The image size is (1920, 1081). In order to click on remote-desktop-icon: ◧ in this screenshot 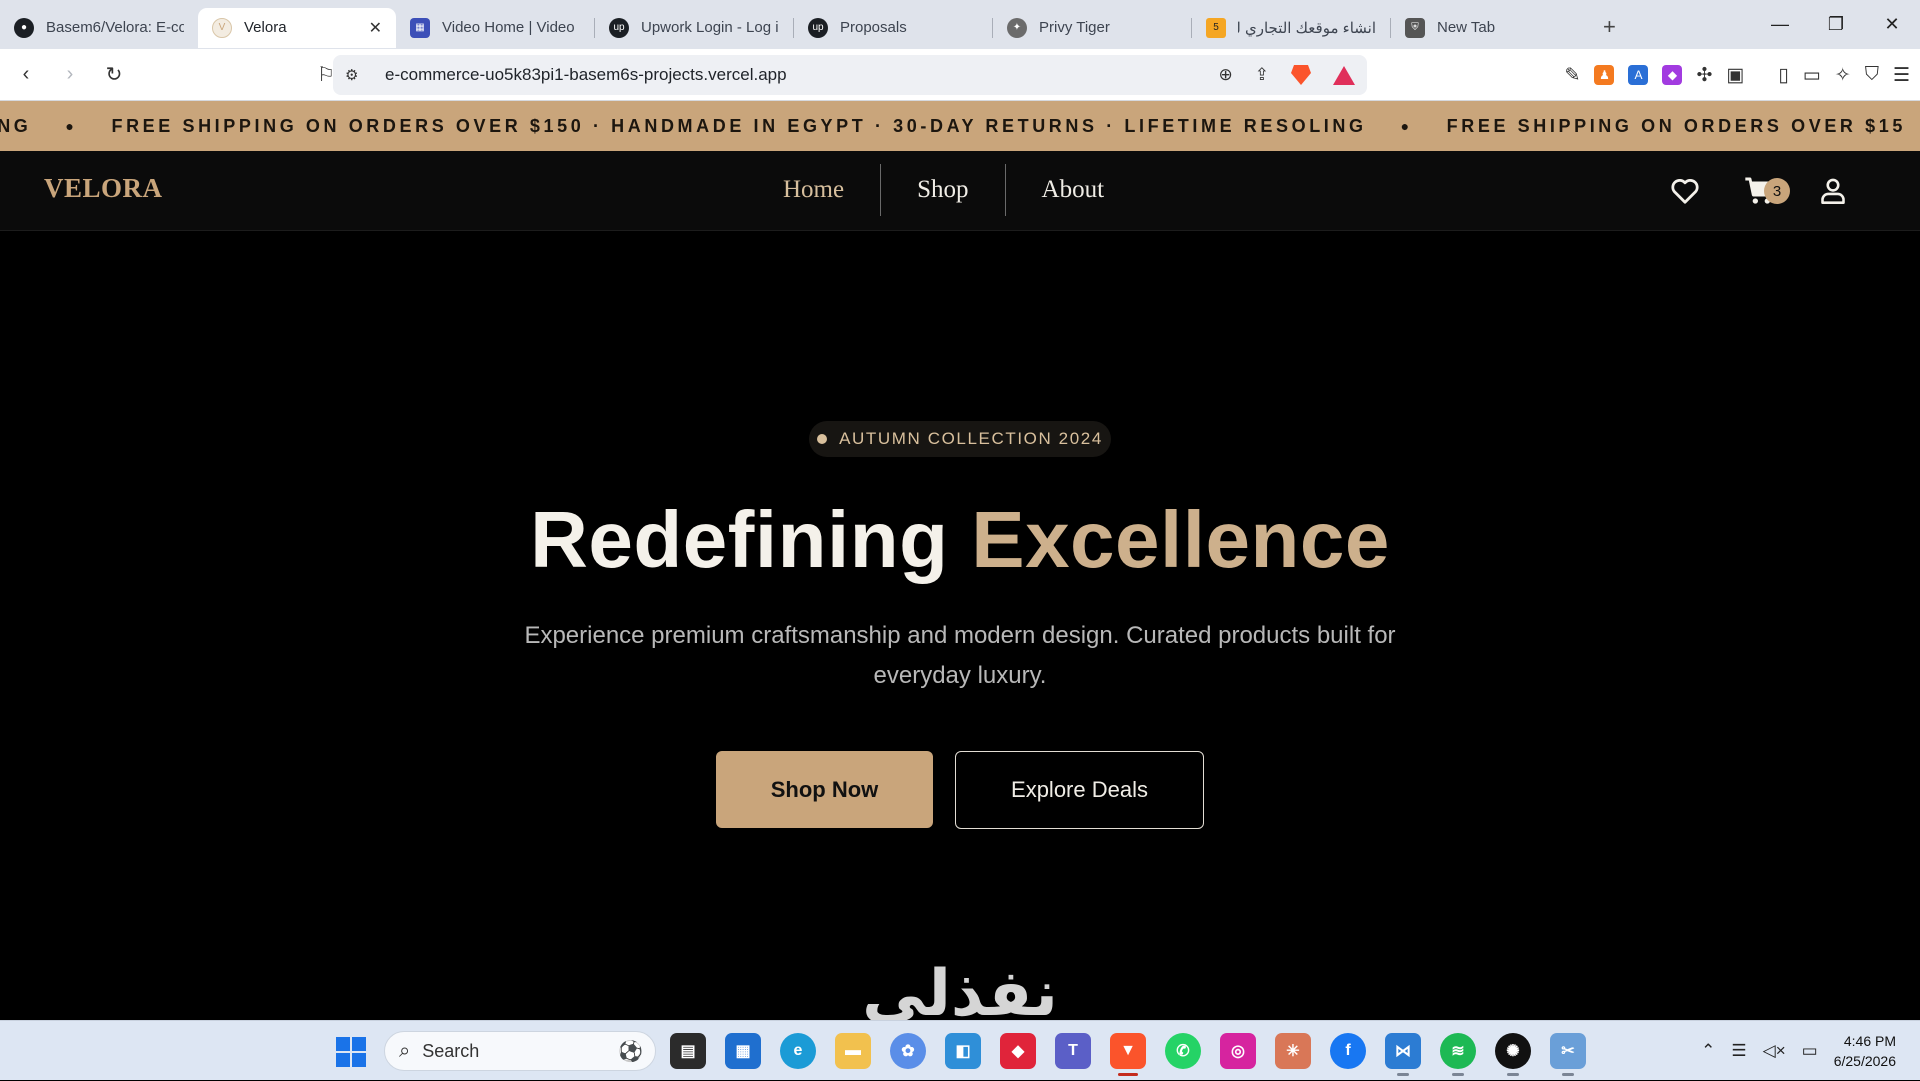, I will do `click(963, 1051)`.